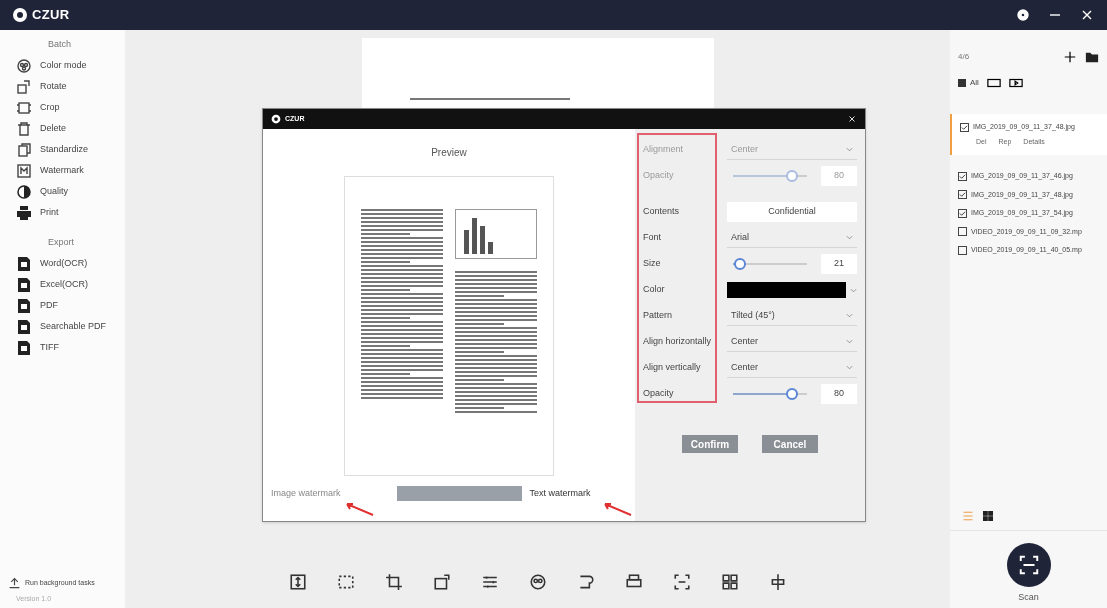 The image size is (1107, 608). Describe the element at coordinates (62, 305) in the screenshot. I see `sidebar-item: PDF` at that location.